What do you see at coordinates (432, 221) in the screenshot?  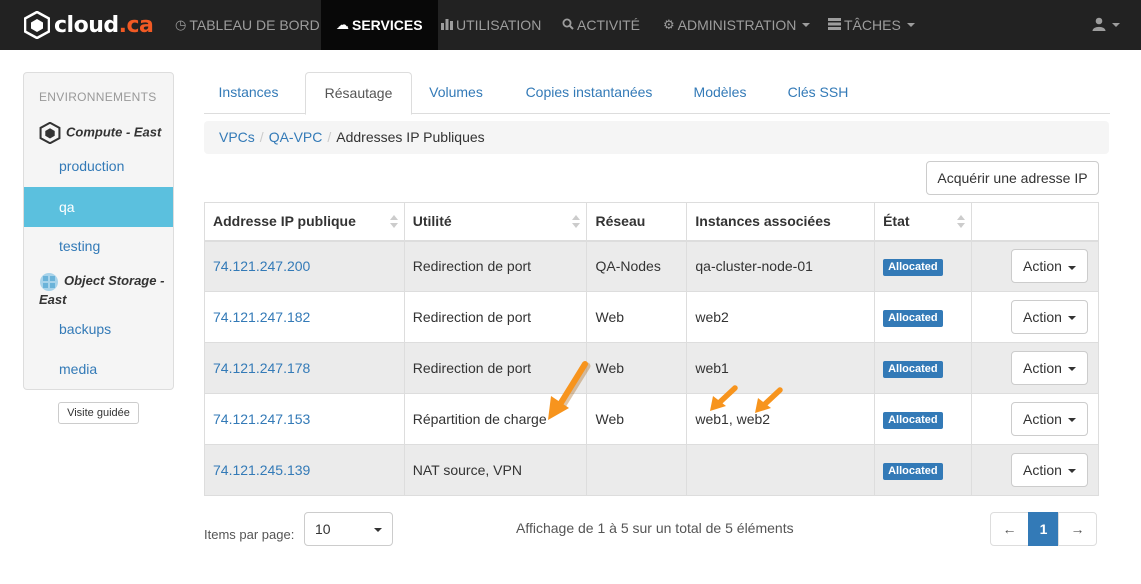 I see `header-purpose-label: Utilité` at bounding box center [432, 221].